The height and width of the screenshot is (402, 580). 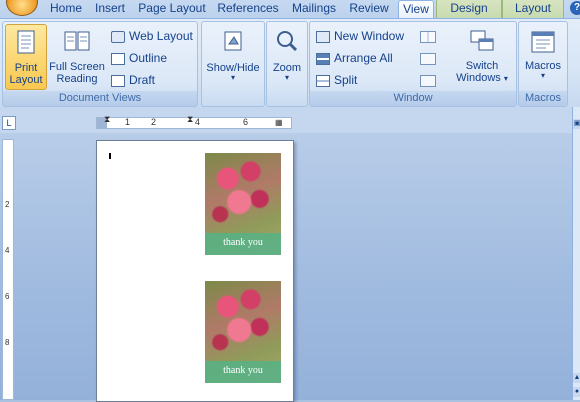 What do you see at coordinates (287, 56) in the screenshot?
I see `zoom-button: Zoom ▾` at bounding box center [287, 56].